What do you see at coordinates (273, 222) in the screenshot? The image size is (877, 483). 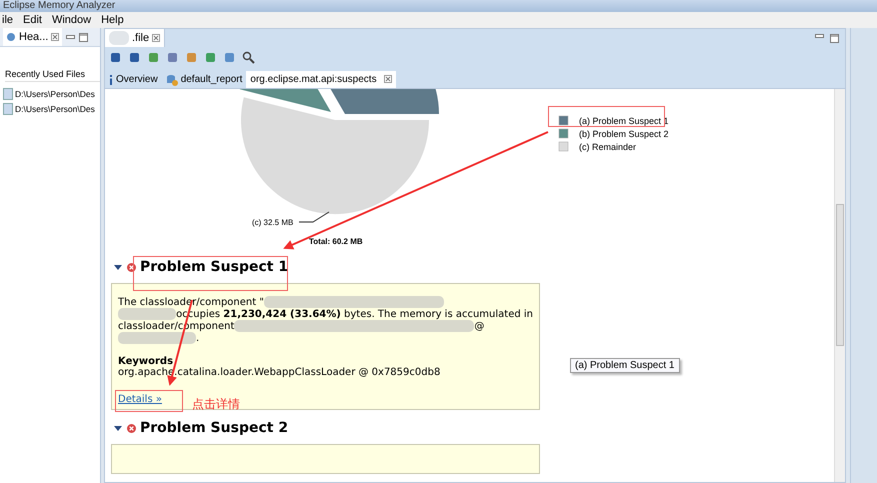 I see `slice-label: (c) 32.5 MB` at bounding box center [273, 222].